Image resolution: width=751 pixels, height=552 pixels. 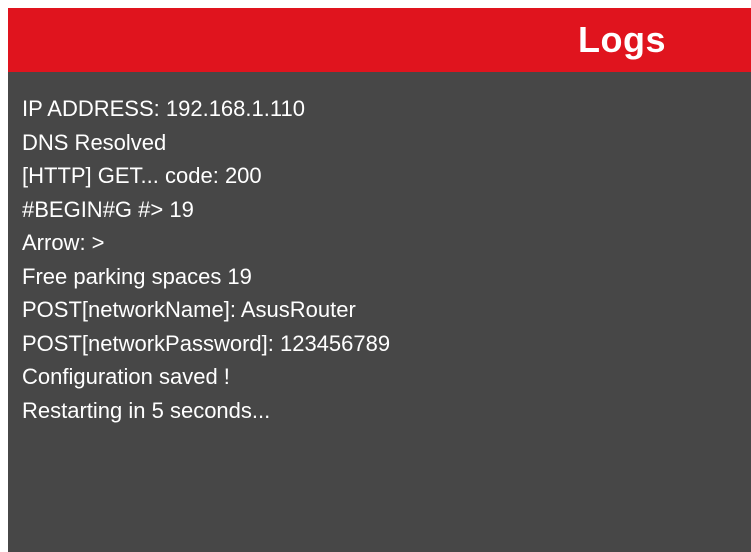 What do you see at coordinates (142, 175) in the screenshot?
I see `log-line: [HTTP] GET... code: 200` at bounding box center [142, 175].